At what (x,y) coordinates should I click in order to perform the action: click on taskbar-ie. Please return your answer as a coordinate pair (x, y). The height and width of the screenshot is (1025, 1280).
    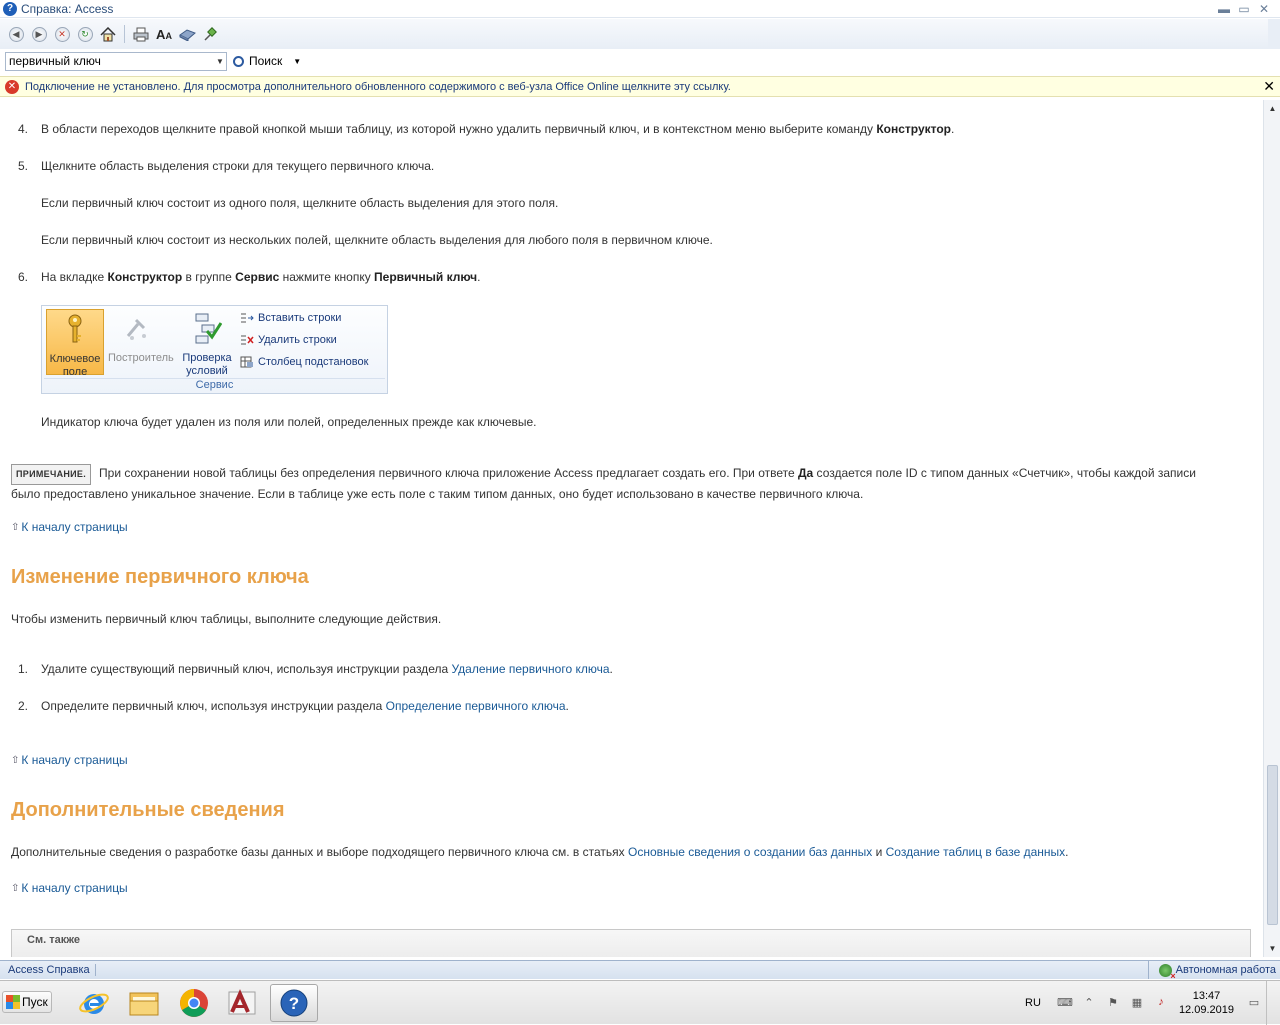
    Looking at the image, I should click on (94, 1003).